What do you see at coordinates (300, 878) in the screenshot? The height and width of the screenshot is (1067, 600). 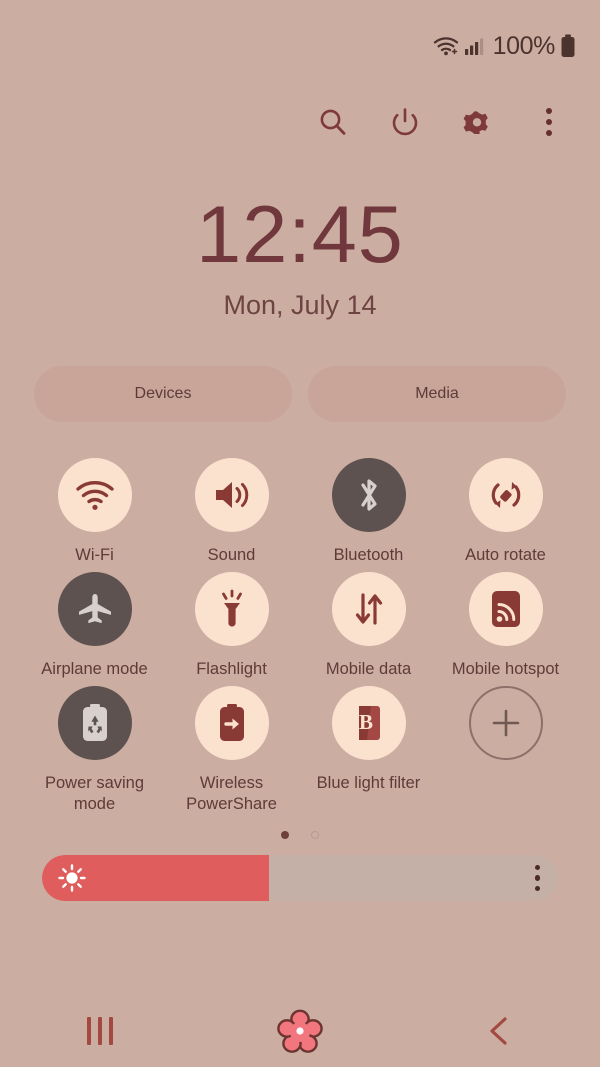 I see `brightness-slider` at bounding box center [300, 878].